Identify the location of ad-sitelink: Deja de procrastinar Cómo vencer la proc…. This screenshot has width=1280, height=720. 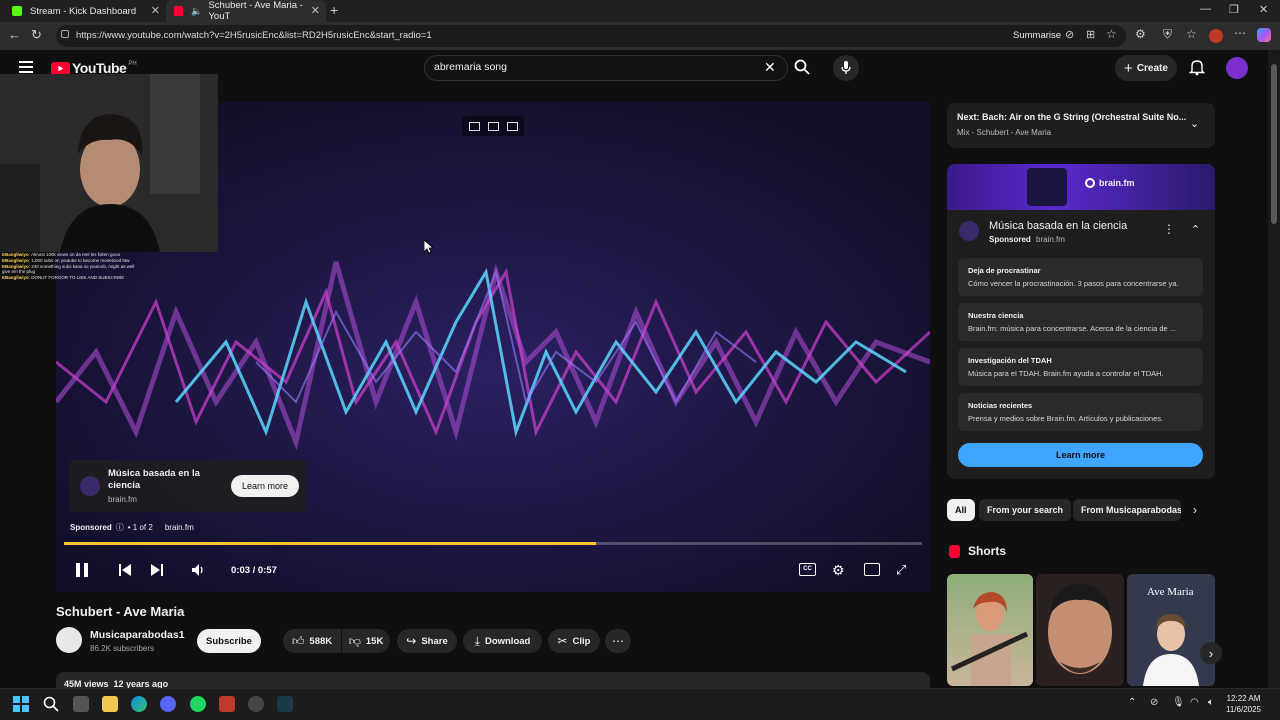
(1080, 277).